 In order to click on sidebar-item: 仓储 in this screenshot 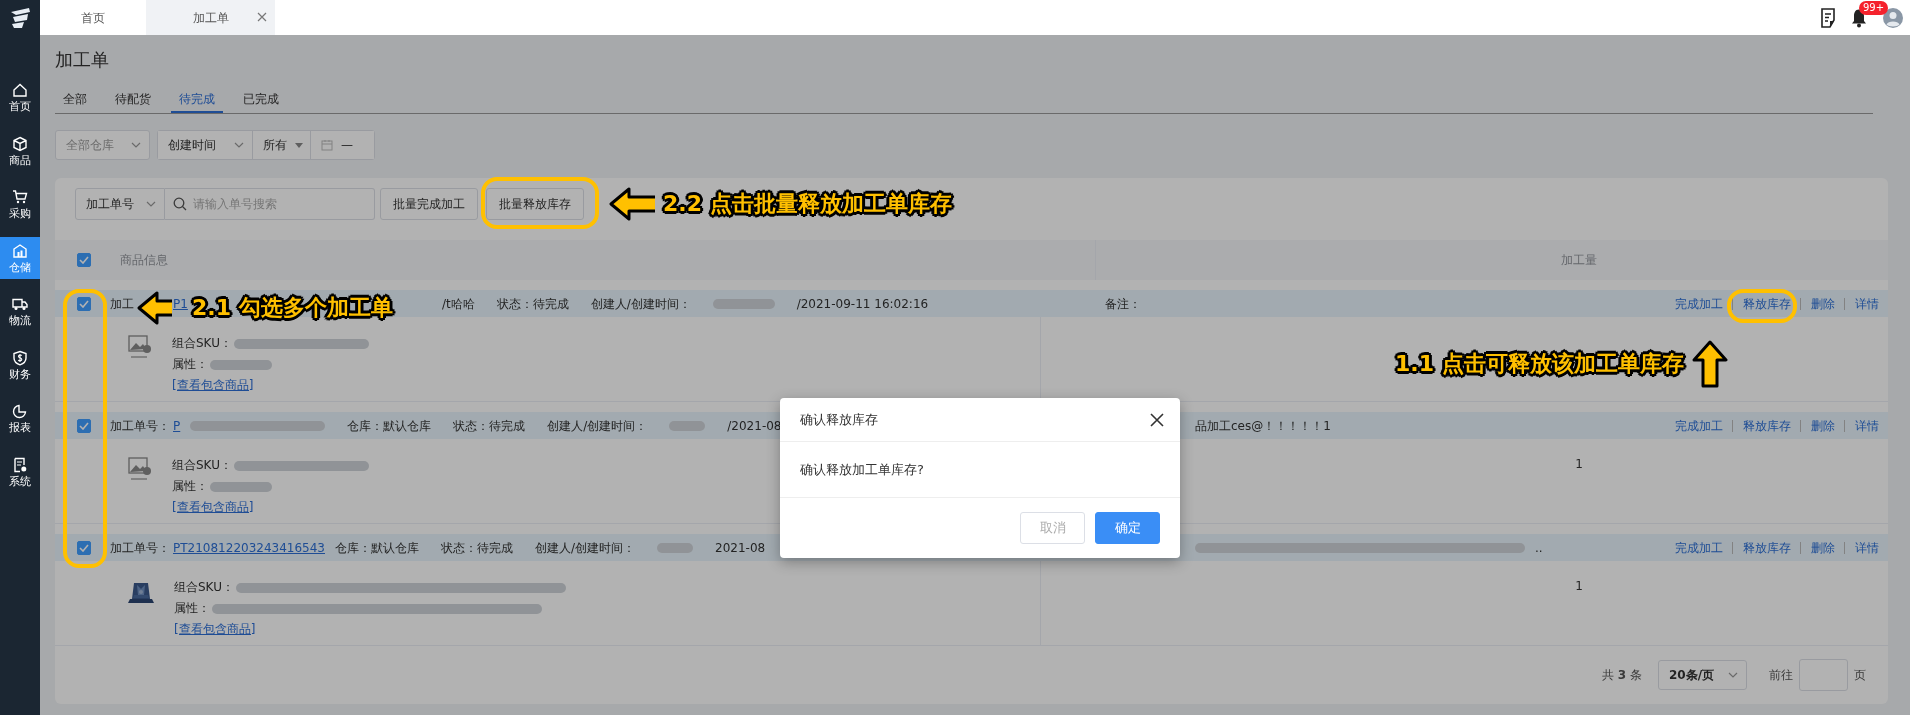, I will do `click(20, 257)`.